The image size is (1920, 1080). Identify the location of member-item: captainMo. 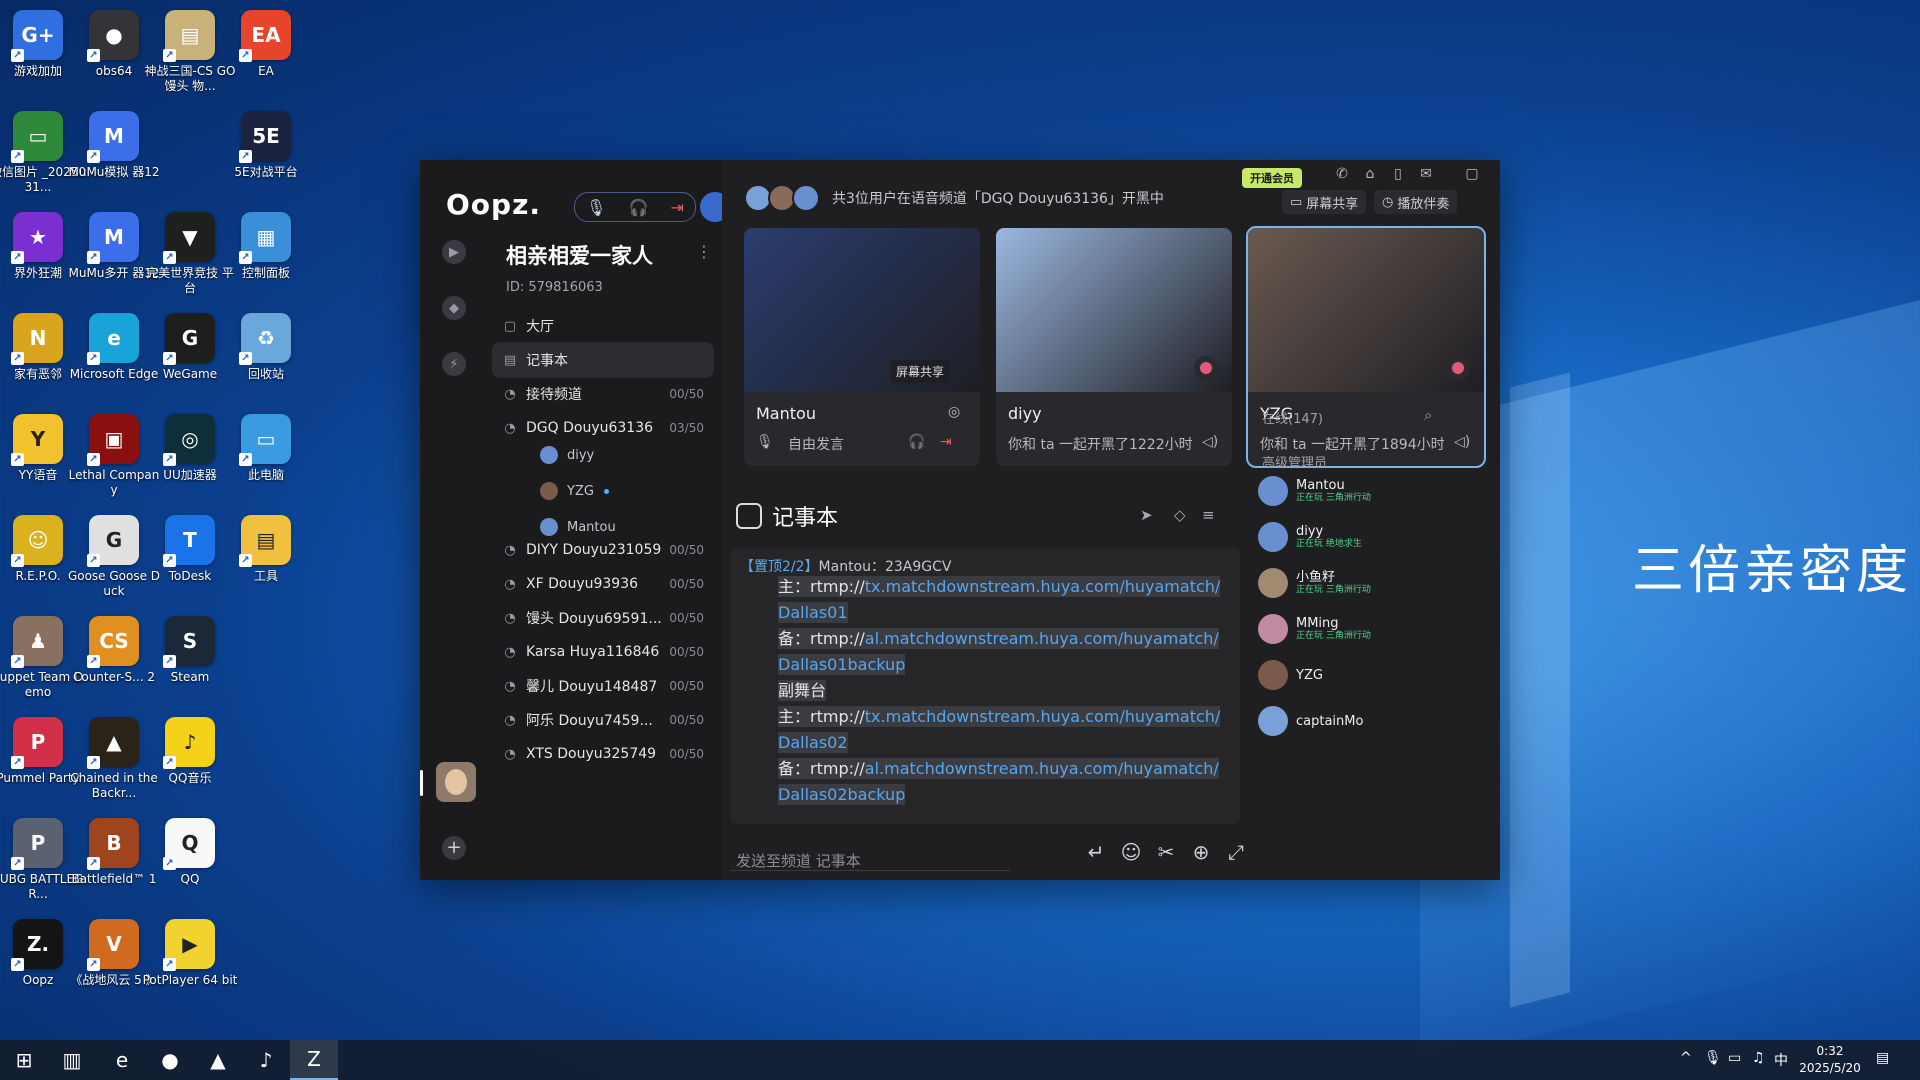
(1310, 721).